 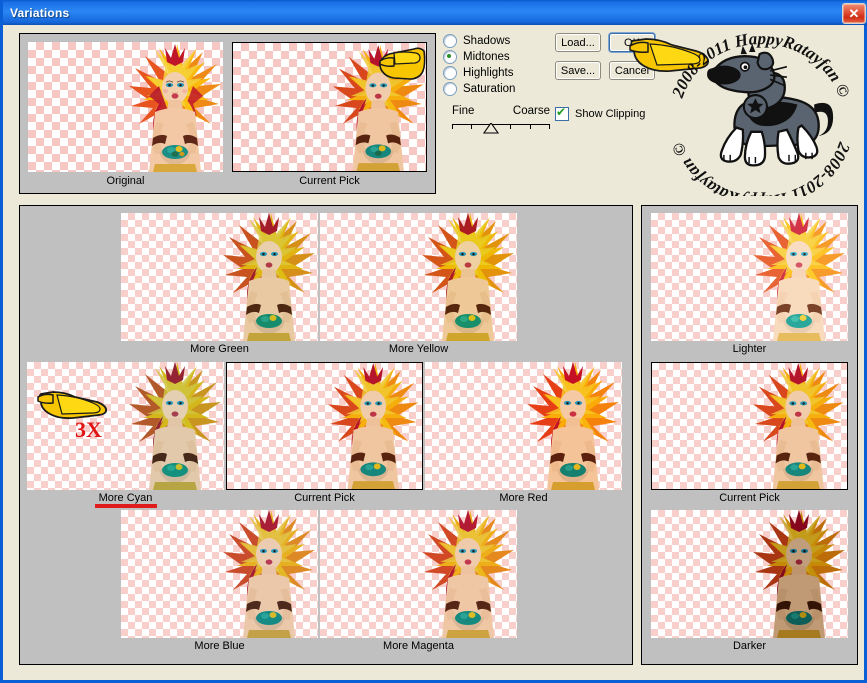 I want to click on variation-more-yellow: More Yellow, so click(x=418, y=284).